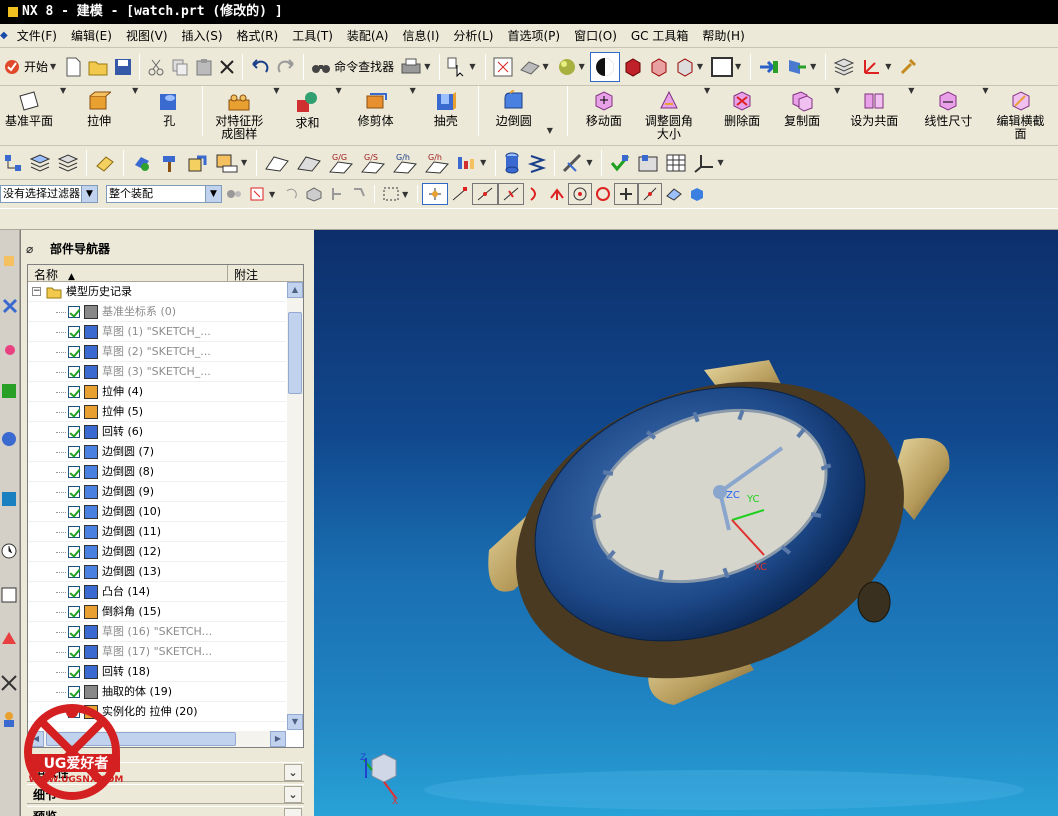  Describe the element at coordinates (874, 107) in the screenshot. I see `make-coplanar-button: 设为共面` at that location.